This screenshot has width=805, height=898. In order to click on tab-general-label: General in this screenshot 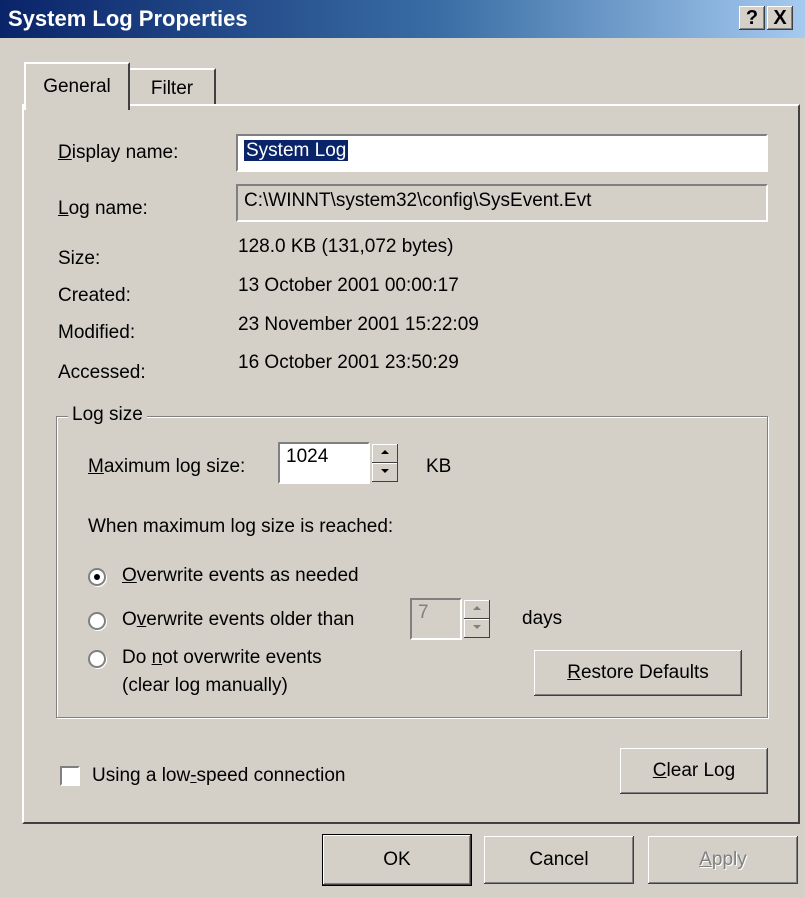, I will do `click(77, 86)`.